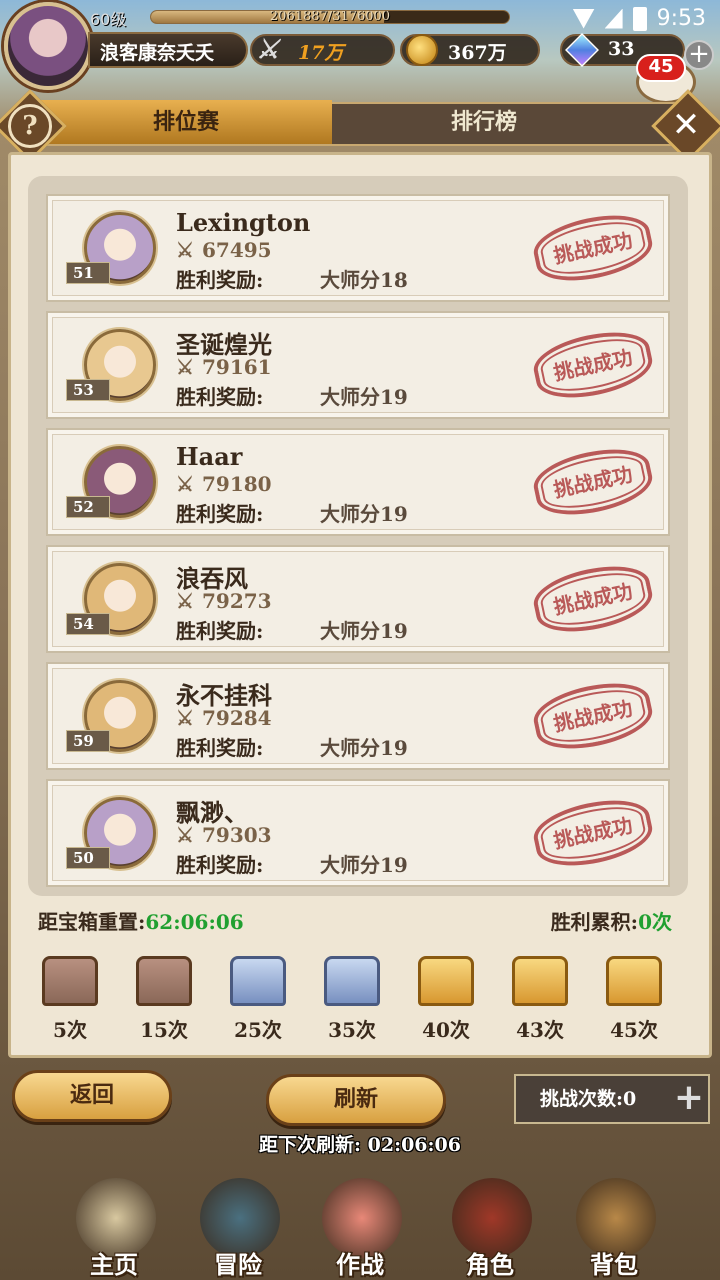  Describe the element at coordinates (477, 53) in the screenshot. I see `gold-value: 367万` at that location.